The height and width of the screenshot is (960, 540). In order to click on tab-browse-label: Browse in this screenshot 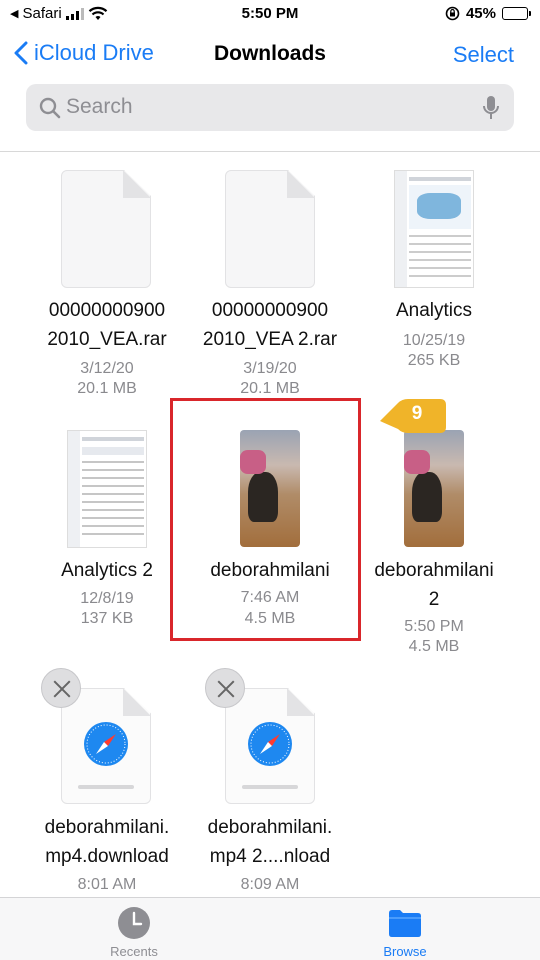, I will do `click(405, 951)`.